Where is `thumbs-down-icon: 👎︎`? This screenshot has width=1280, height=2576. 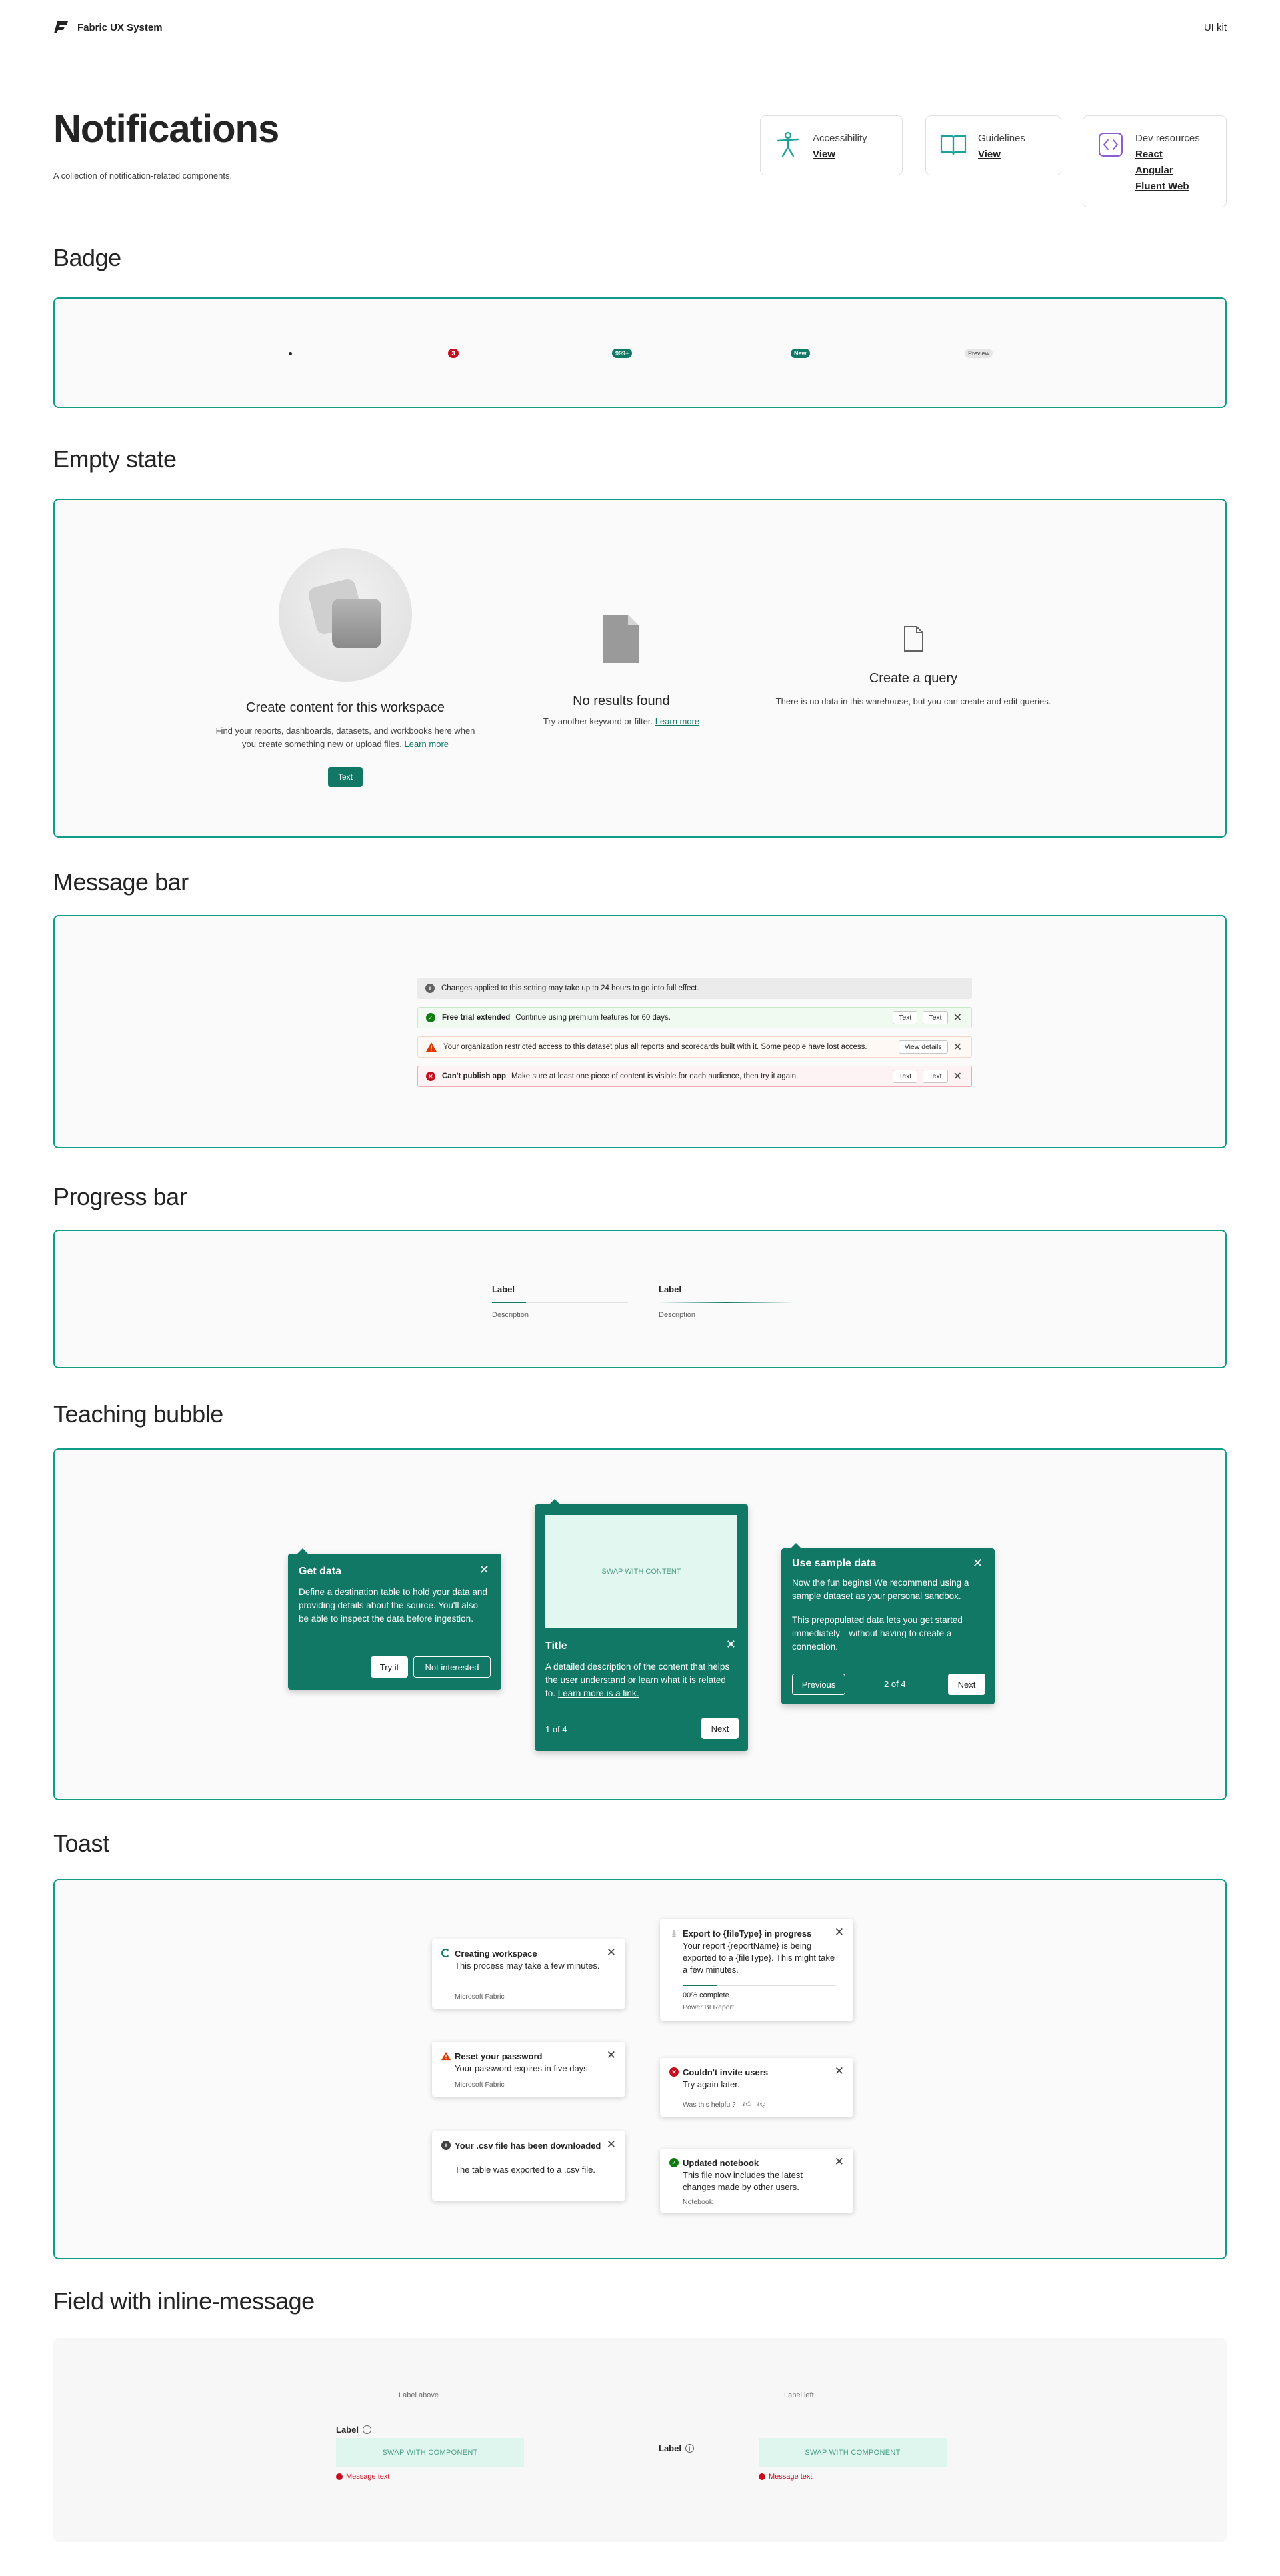
thumbs-down-icon: 👎︎ is located at coordinates (761, 2104).